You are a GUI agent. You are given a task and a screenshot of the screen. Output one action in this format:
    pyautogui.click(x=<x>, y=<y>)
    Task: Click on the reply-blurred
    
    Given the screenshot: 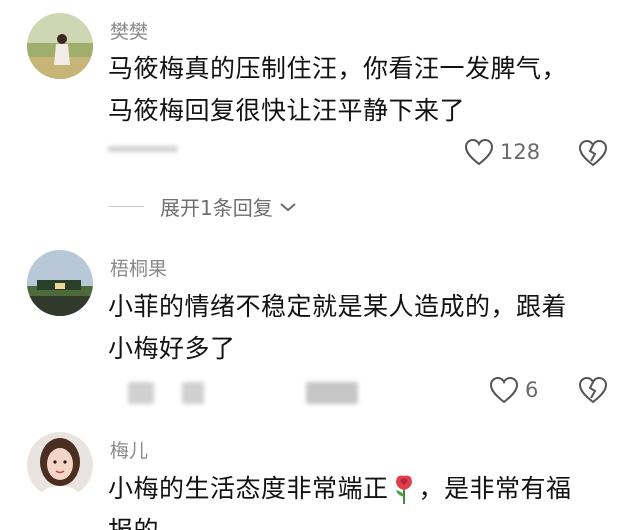 What is the action you would take?
    pyautogui.click(x=332, y=393)
    